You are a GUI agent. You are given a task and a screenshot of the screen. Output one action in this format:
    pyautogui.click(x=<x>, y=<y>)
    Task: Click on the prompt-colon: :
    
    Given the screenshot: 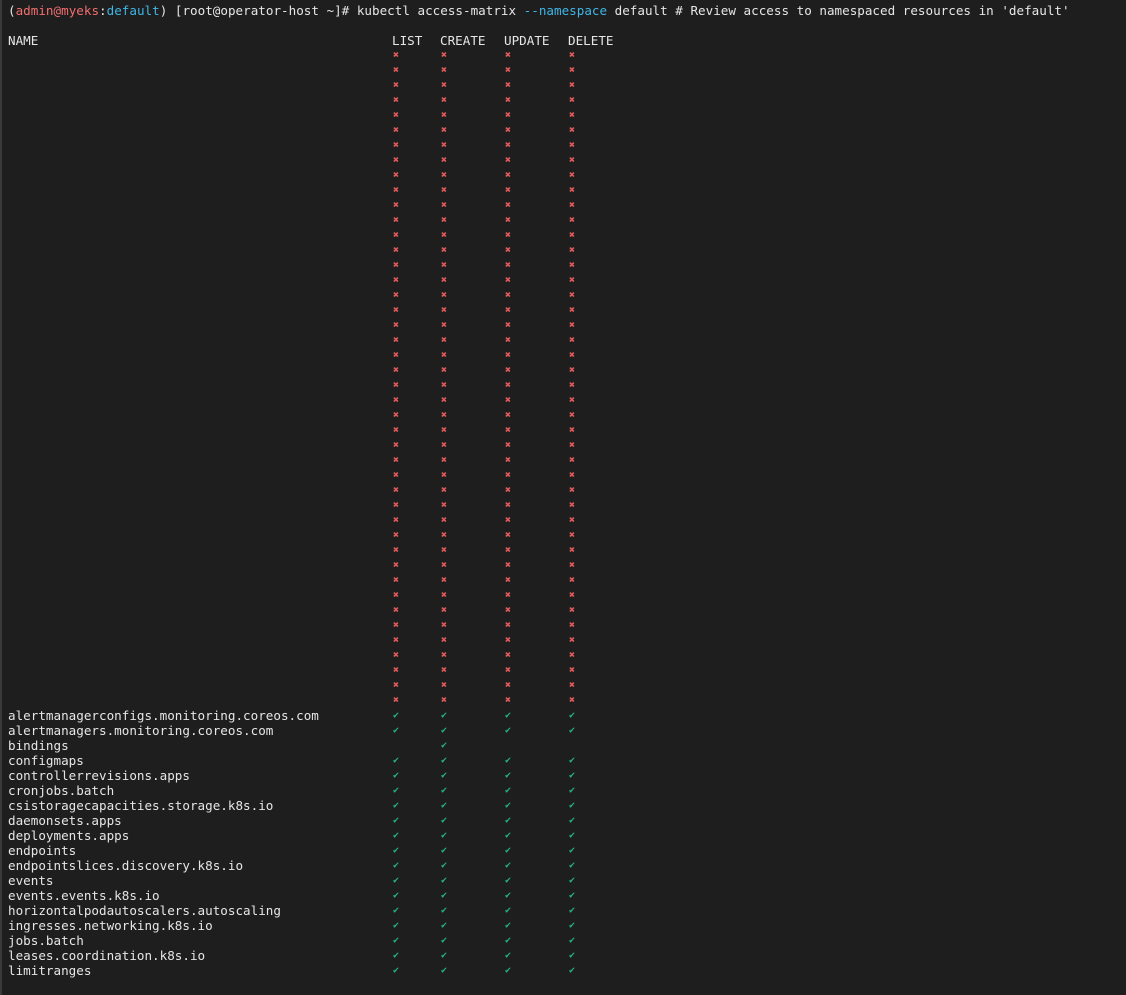 What is the action you would take?
    pyautogui.click(x=103, y=10)
    